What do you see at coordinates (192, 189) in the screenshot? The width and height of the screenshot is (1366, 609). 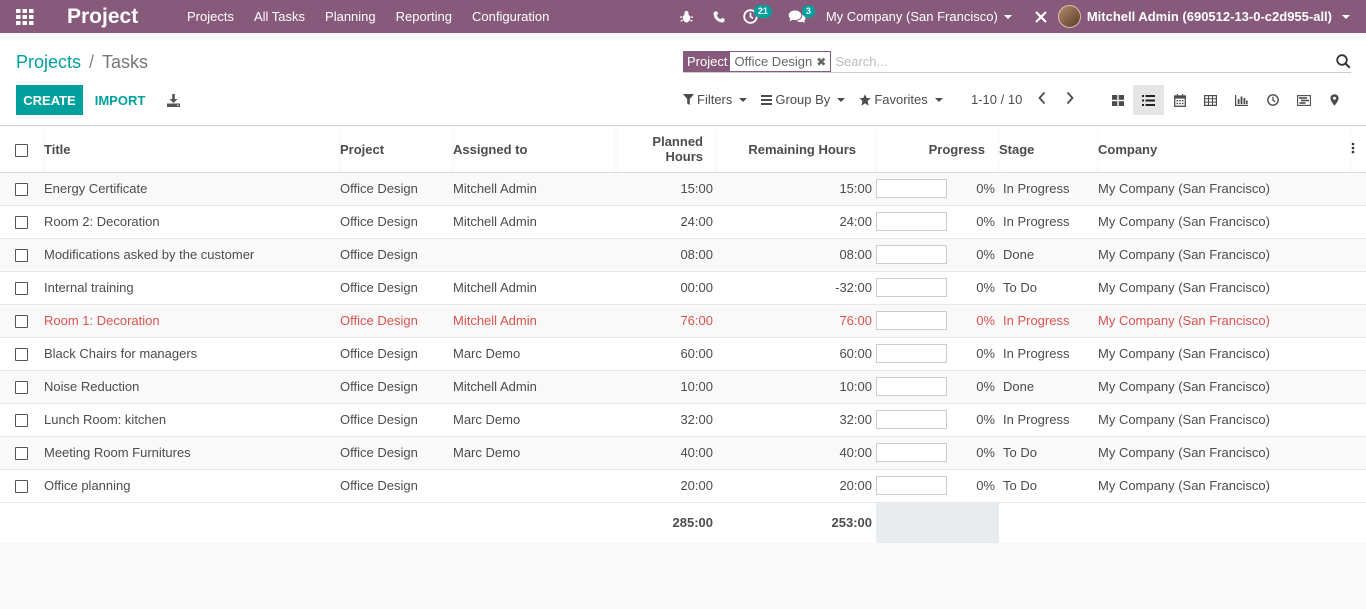 I see `cell-title: Energy Certificate` at bounding box center [192, 189].